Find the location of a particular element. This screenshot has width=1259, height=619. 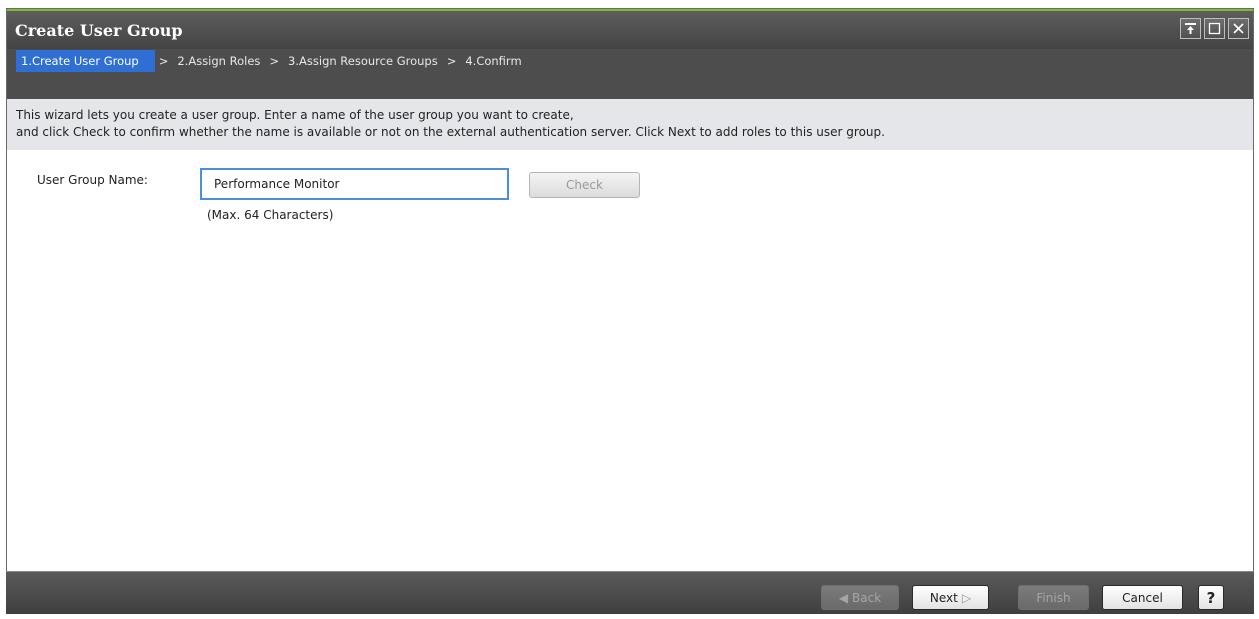

user-group-name-label: User Group Name: is located at coordinates (92, 180).